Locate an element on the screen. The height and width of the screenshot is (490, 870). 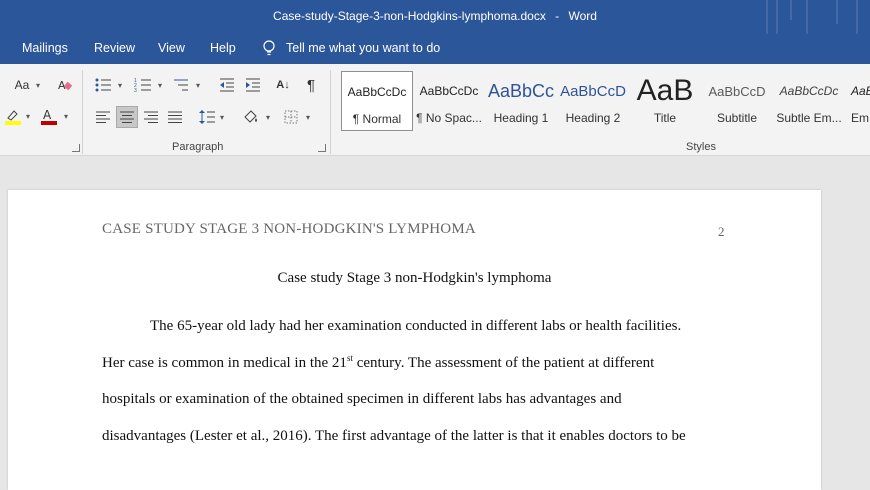
tab-view: View is located at coordinates (171, 48).